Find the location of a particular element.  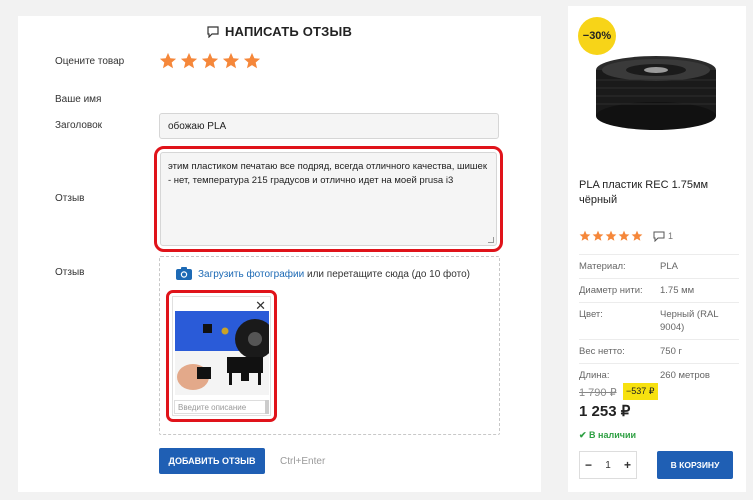

title-input: обожаю PLA is located at coordinates (329, 126).